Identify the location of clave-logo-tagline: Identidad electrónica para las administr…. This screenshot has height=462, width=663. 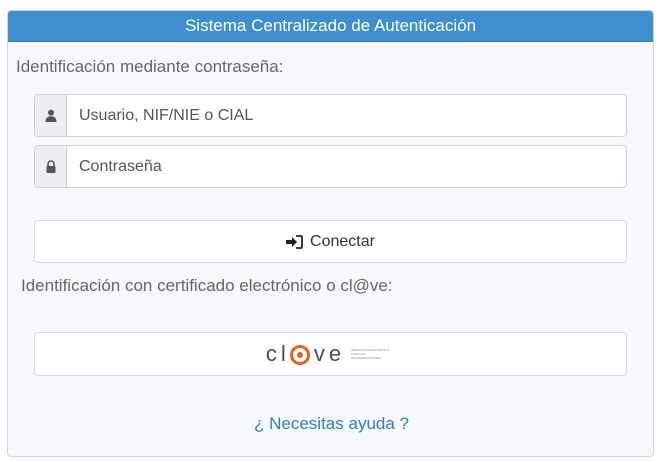
(370, 354).